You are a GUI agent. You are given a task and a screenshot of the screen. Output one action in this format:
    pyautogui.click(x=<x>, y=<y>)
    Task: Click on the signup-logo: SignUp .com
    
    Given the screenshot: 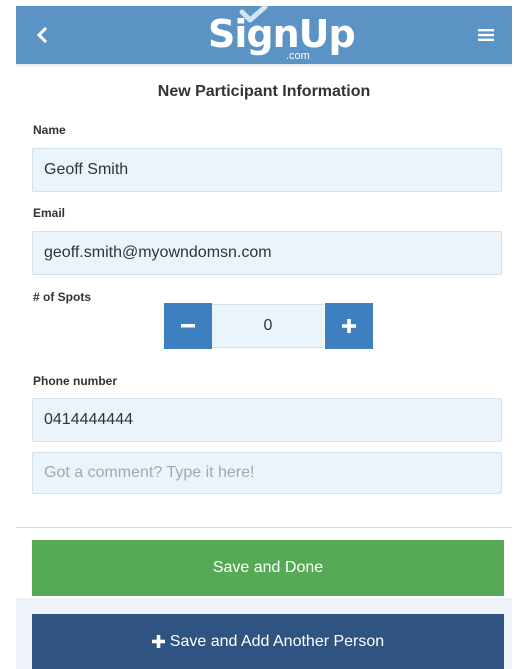 What is the action you would take?
    pyautogui.click(x=280, y=35)
    